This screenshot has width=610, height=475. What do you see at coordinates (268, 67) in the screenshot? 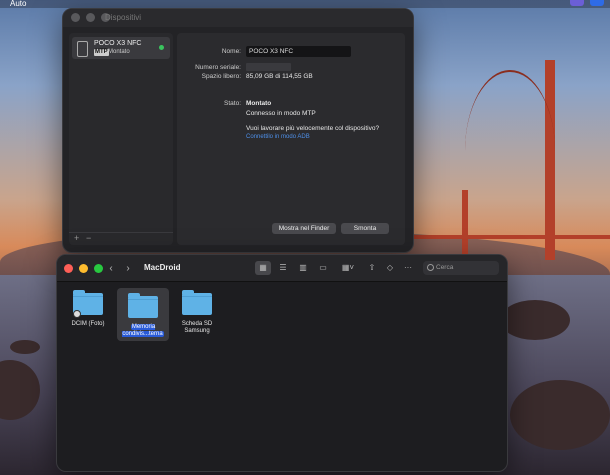
I see `serial-value-redacted` at bounding box center [268, 67].